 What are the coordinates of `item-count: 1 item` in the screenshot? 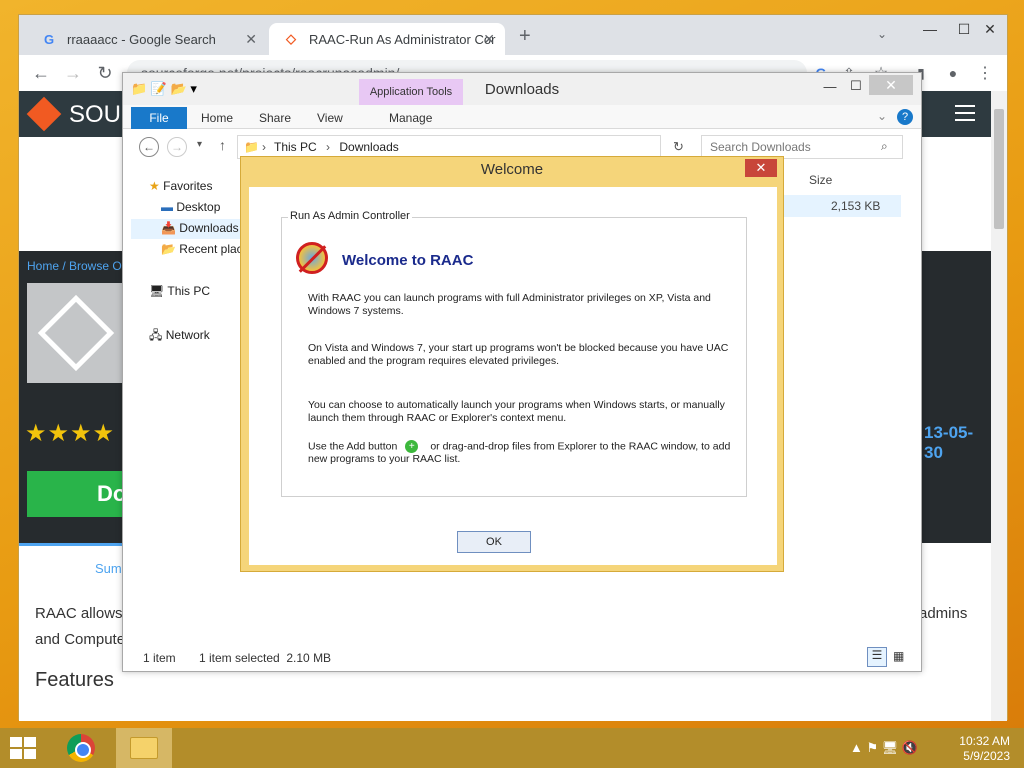 It's located at (159, 658).